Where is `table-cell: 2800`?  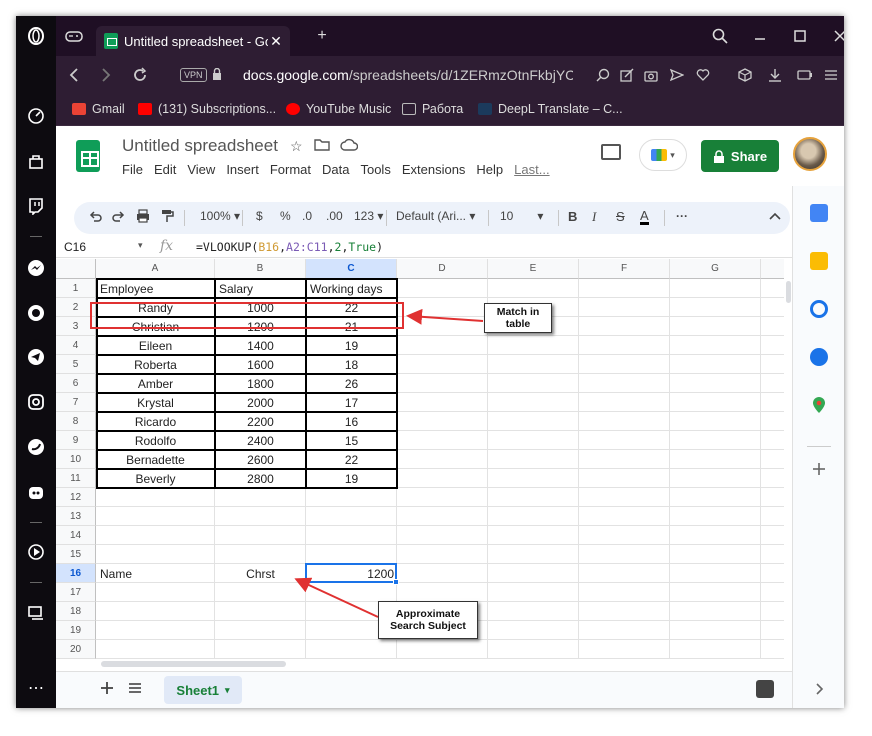 table-cell: 2800 is located at coordinates (260, 478).